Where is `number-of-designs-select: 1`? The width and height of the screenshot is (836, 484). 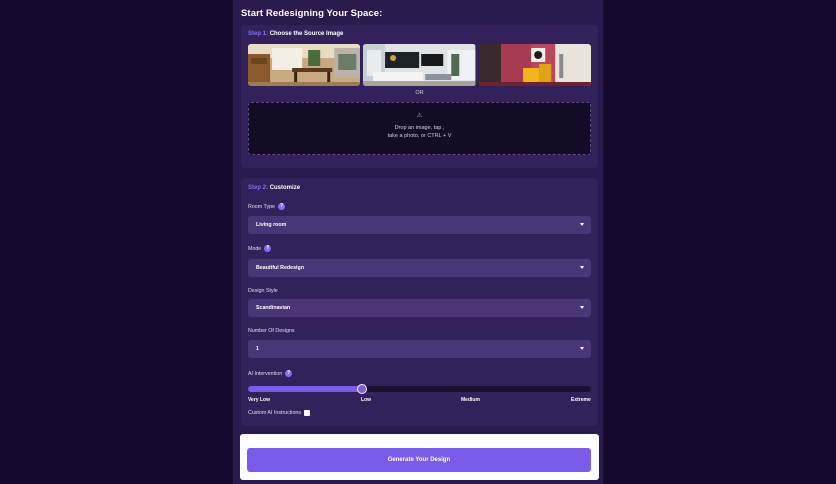 number-of-designs-select: 1 is located at coordinates (419, 349).